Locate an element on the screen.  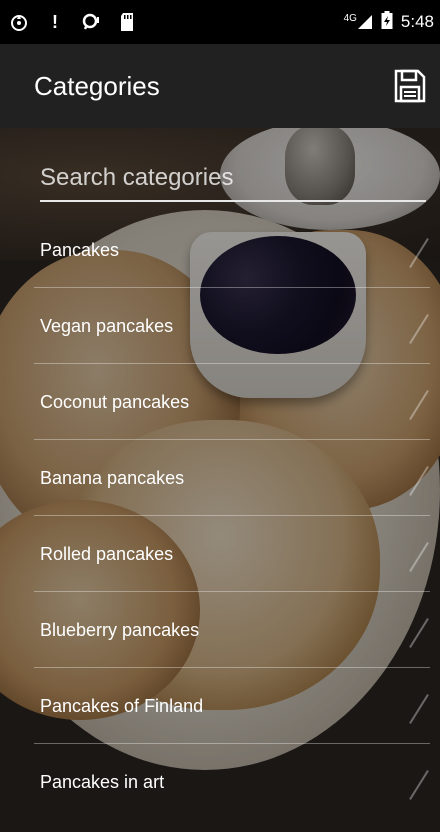
category-label: Pancakes in art is located at coordinates (102, 781).